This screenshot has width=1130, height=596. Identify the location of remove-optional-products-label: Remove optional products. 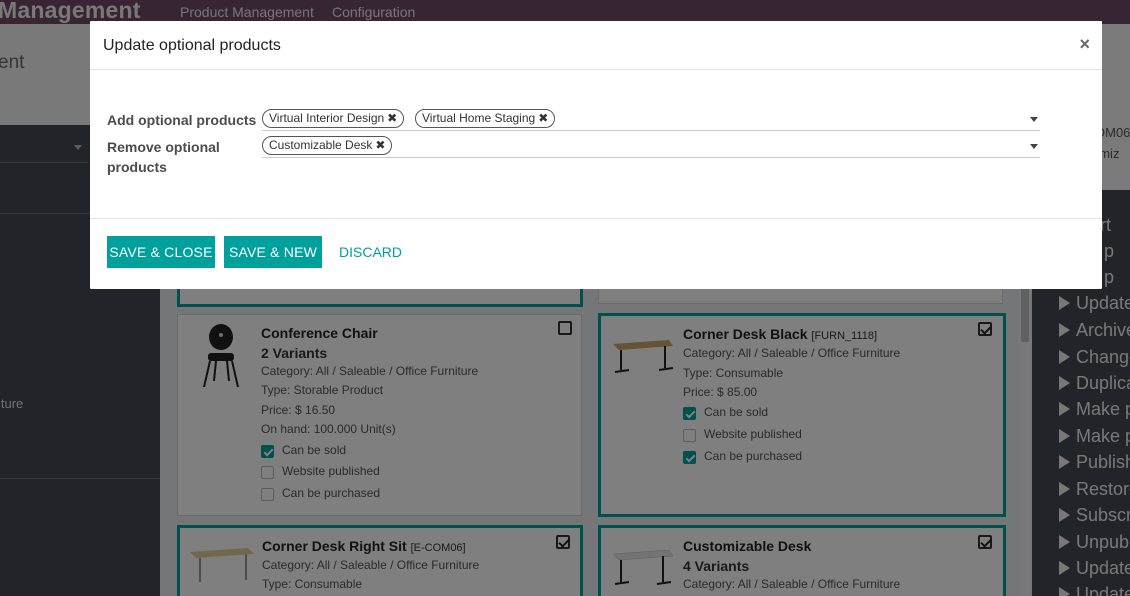
(163, 157).